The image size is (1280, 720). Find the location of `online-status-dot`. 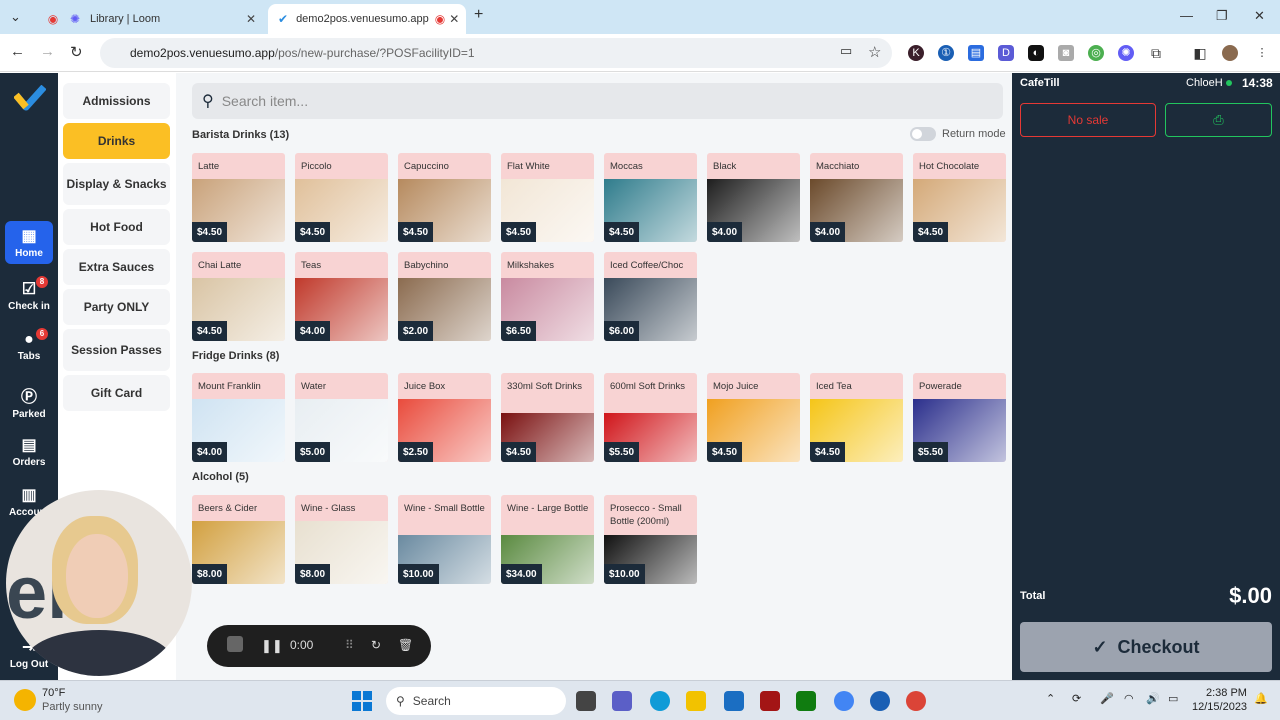

online-status-dot is located at coordinates (1228, 83).